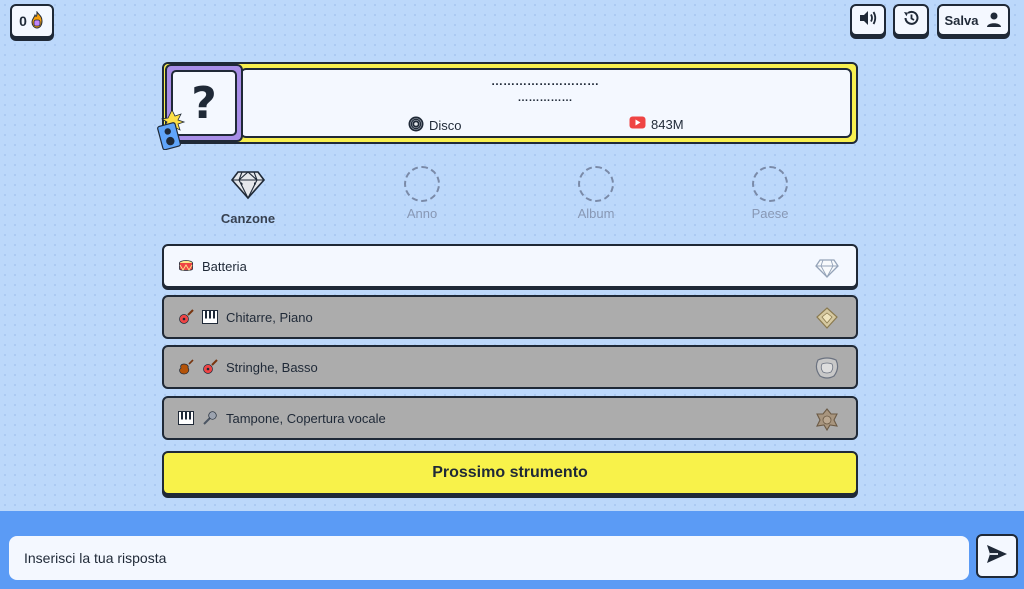 Image resolution: width=1024 pixels, height=589 pixels. What do you see at coordinates (510, 266) in the screenshot?
I see `instrument-row-batteria: Batteria` at bounding box center [510, 266].